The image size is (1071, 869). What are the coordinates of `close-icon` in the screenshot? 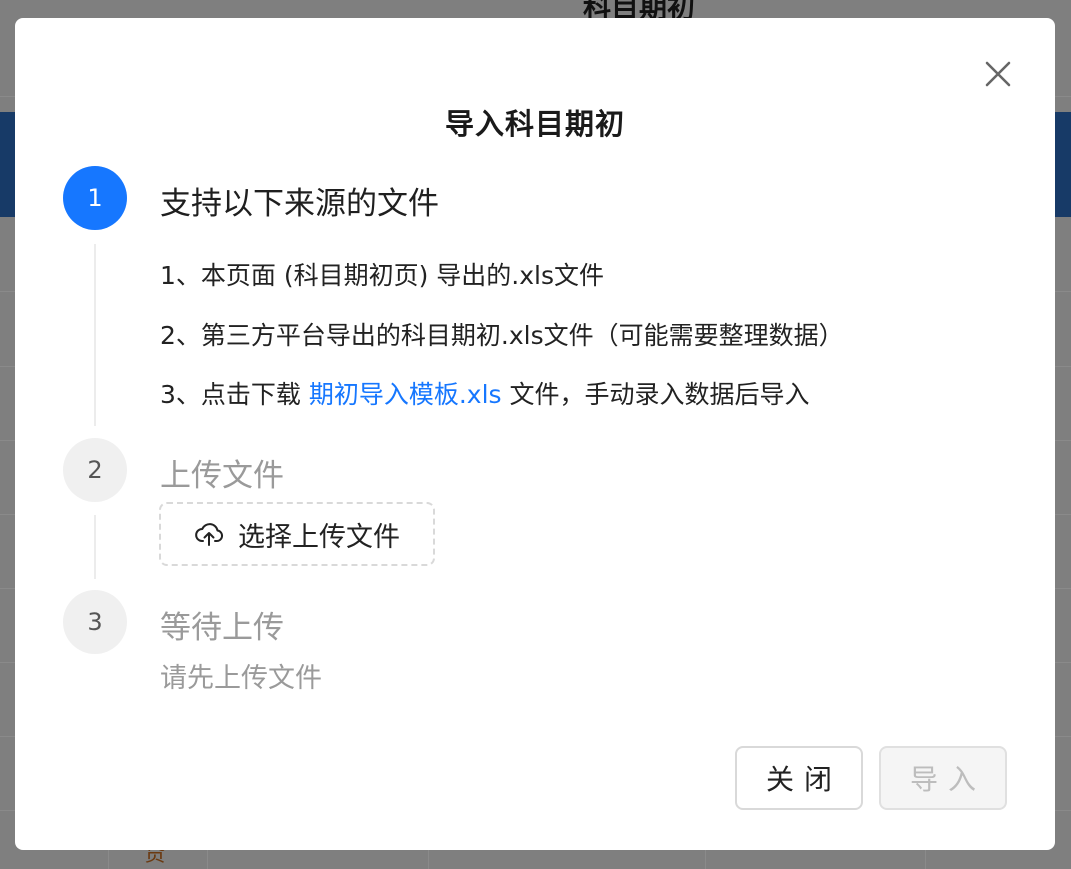 It's located at (998, 74).